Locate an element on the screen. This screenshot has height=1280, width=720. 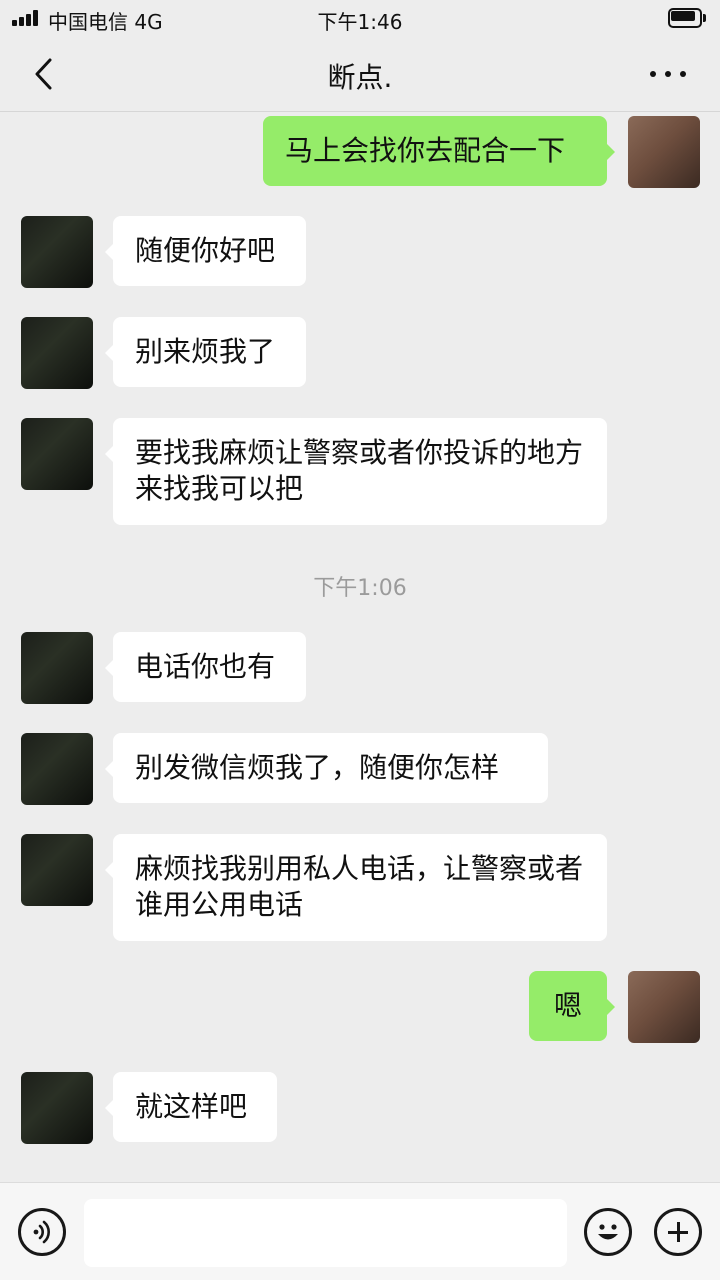
message-bubble-incoming: 随便你好吧 is located at coordinates (205, 251).